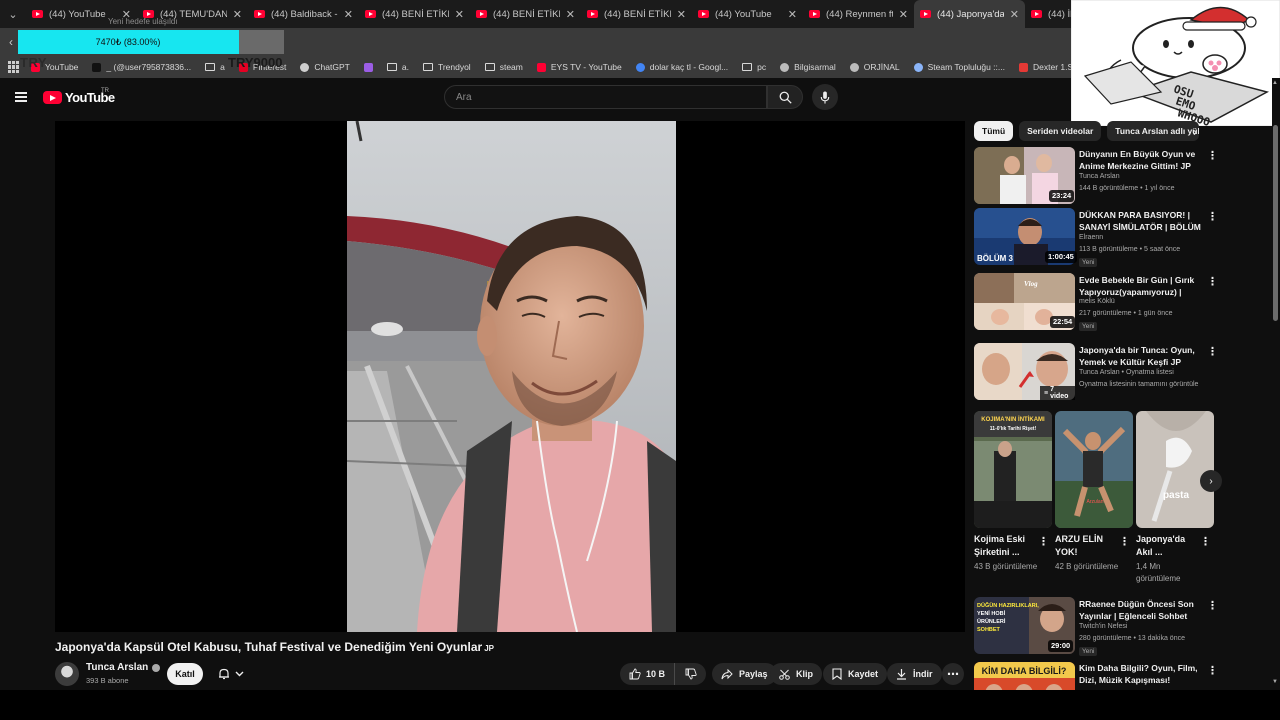  Describe the element at coordinates (398, 67) in the screenshot. I see `bookmark-item: a.` at that location.